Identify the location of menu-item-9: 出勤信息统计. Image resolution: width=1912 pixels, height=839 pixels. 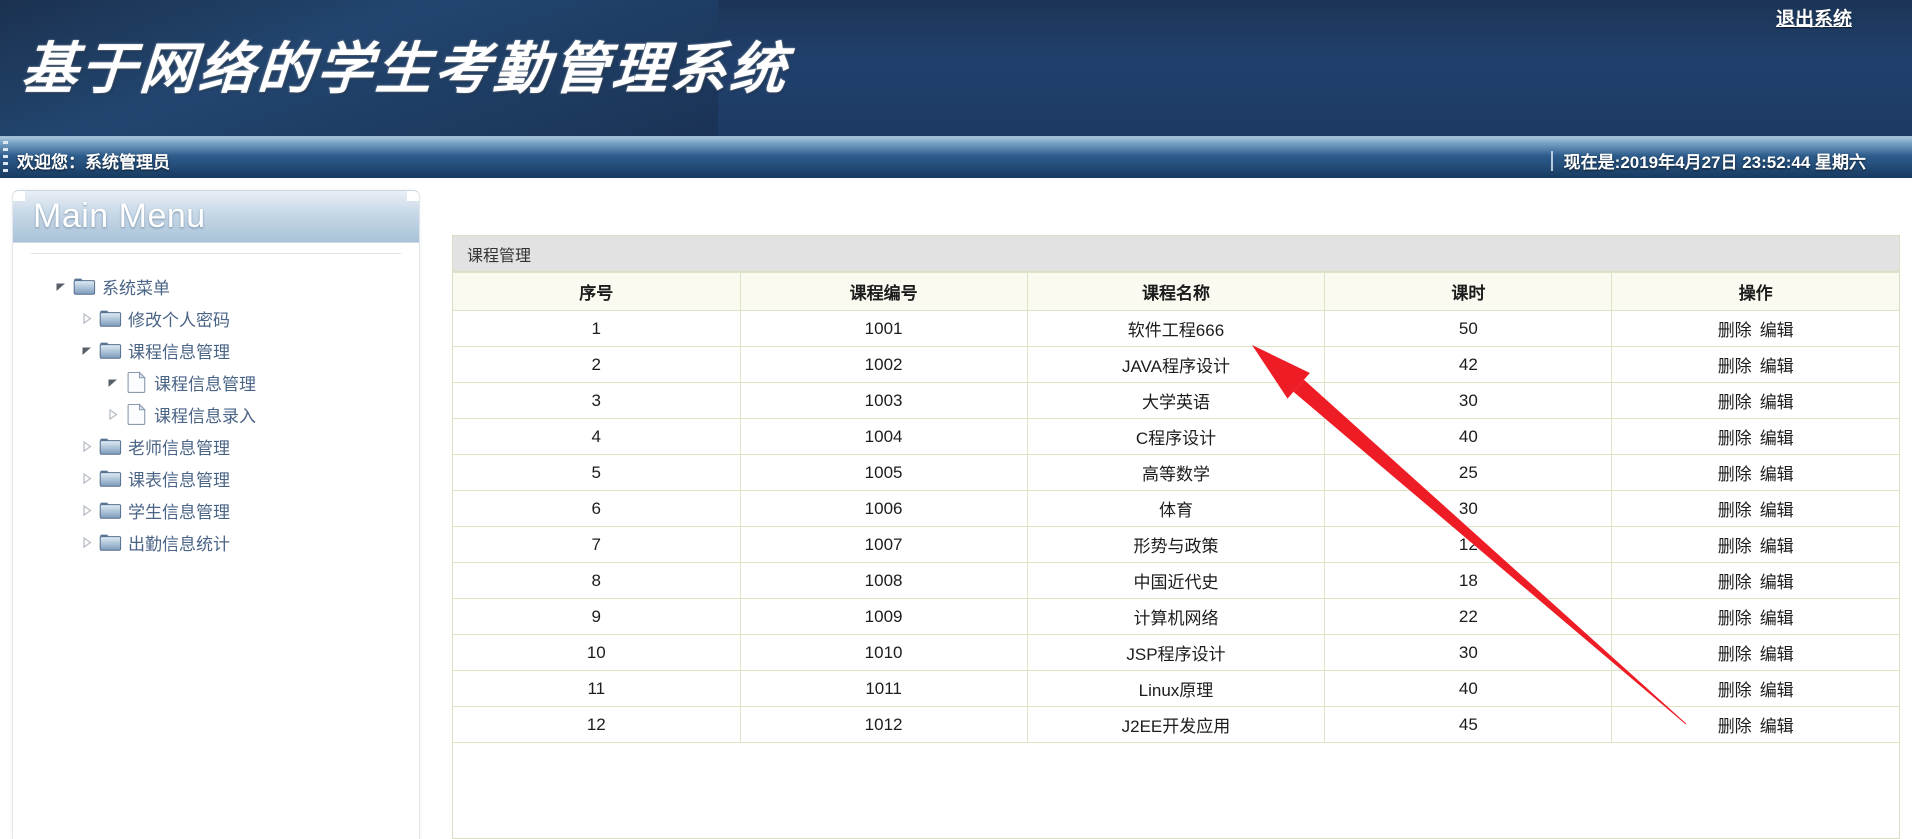
(216, 542).